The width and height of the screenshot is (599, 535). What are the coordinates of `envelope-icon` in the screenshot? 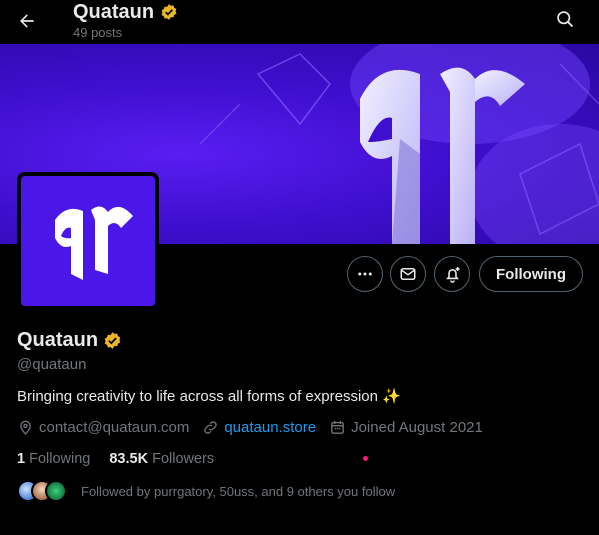 It's located at (408, 274).